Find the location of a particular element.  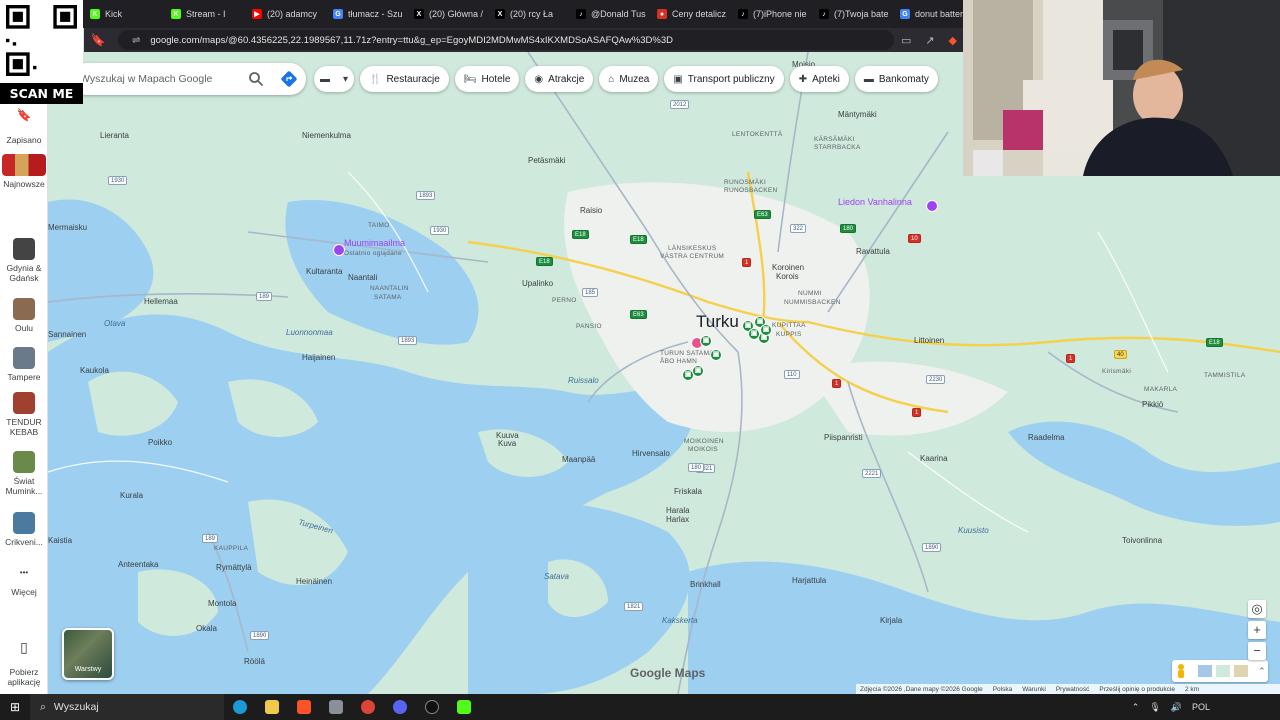

map-footer-link: Warunki is located at coordinates (1034, 689).